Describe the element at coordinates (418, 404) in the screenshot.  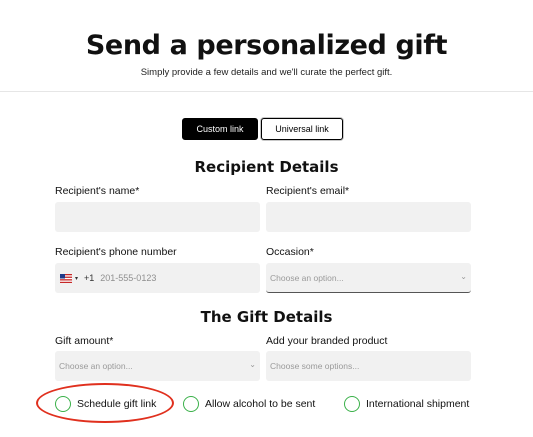
I see `international-shipment-label: International shipment` at that location.